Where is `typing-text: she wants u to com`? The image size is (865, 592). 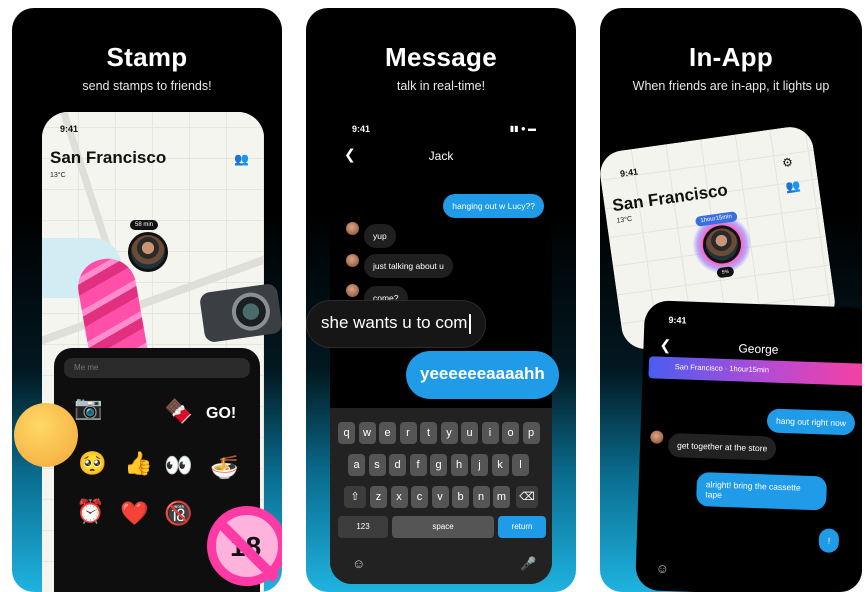 typing-text: she wants u to com is located at coordinates (394, 322).